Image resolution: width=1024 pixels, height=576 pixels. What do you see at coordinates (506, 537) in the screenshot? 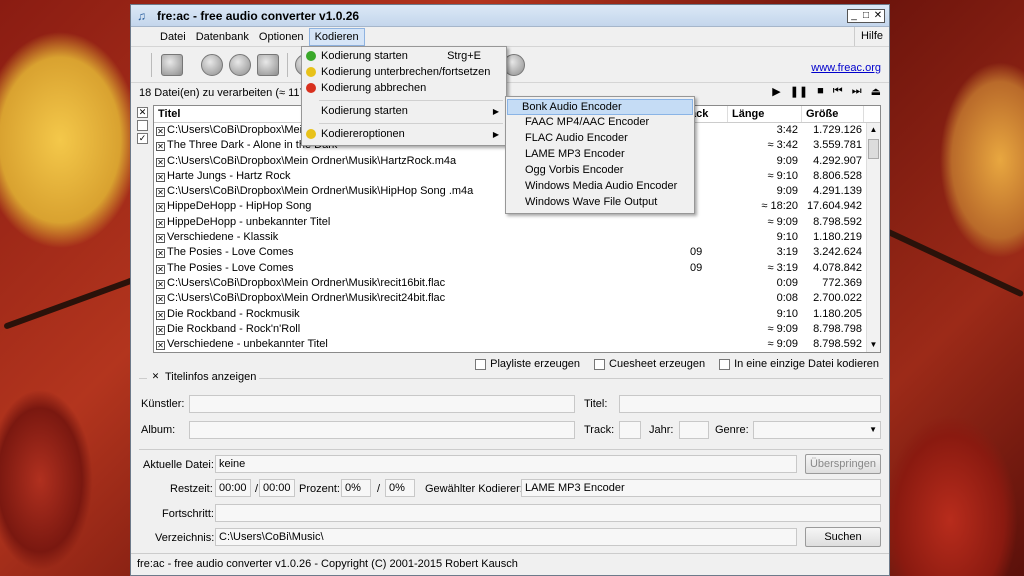
I see `directory-field: C:\Users\CoBi\Music\` at bounding box center [506, 537].